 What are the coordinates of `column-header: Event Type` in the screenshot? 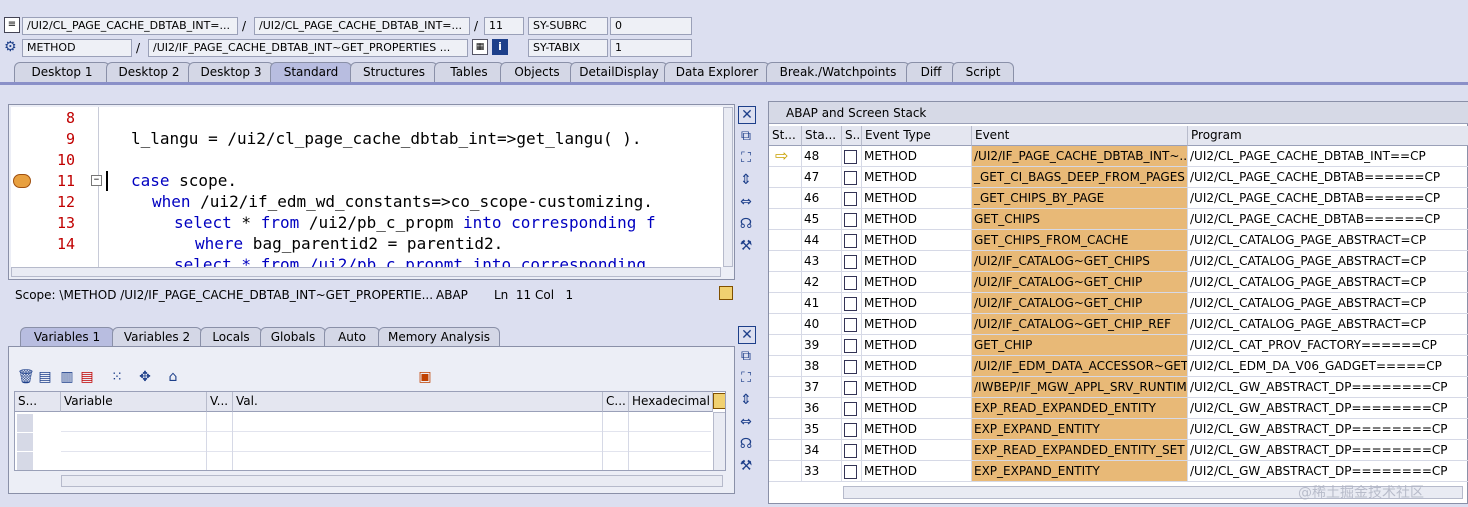 It's located at (917, 136).